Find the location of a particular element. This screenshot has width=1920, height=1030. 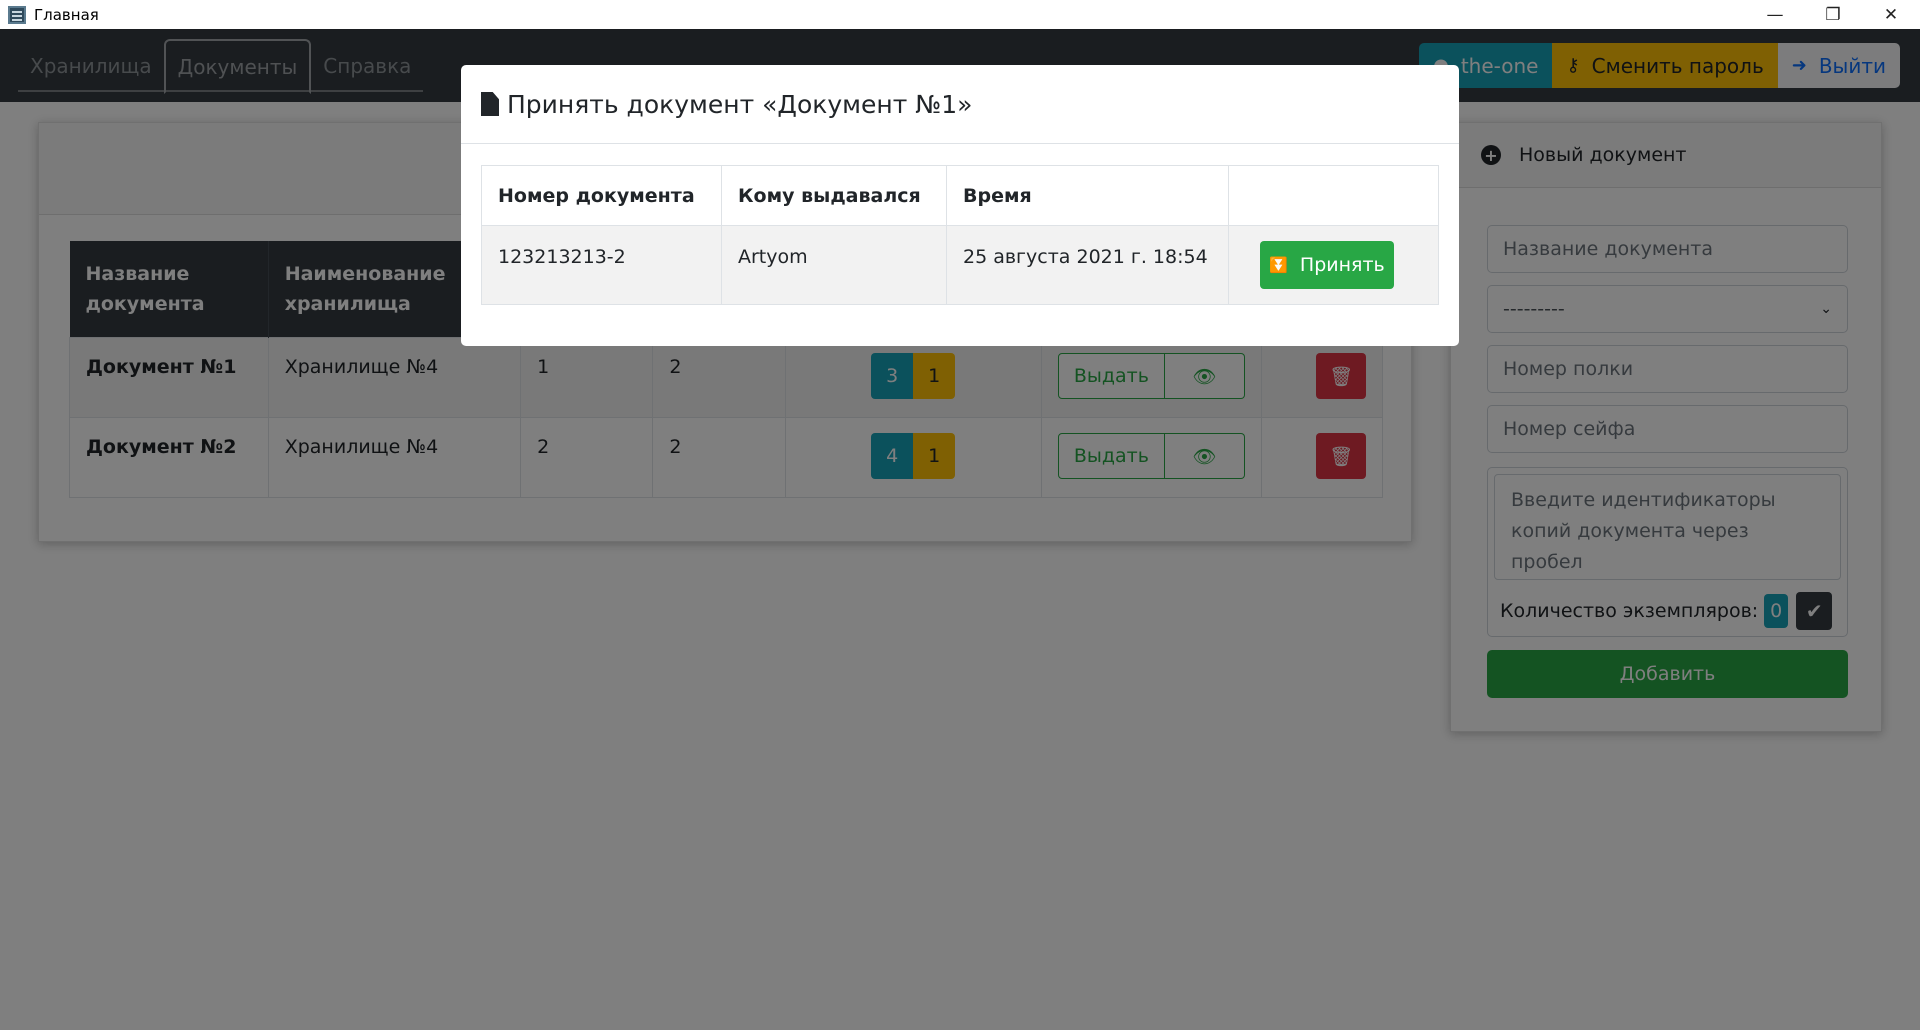

window-title: Главная is located at coordinates (66, 14).